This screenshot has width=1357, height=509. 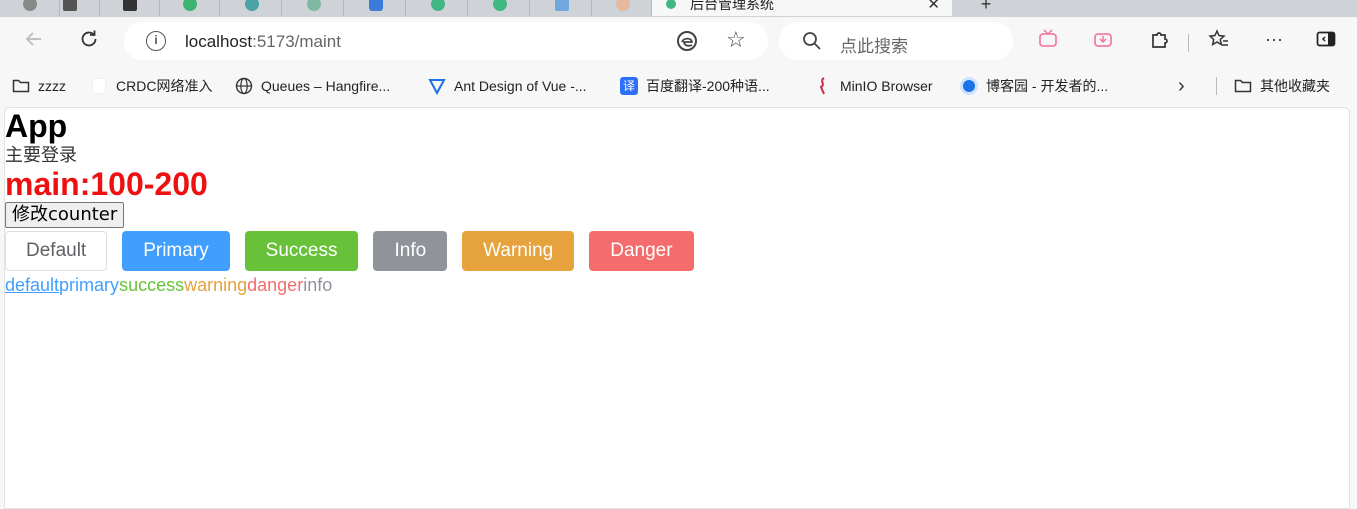 I want to click on link-row: defaultprimarysuccesswarningdangerinfo, so click(x=677, y=285).